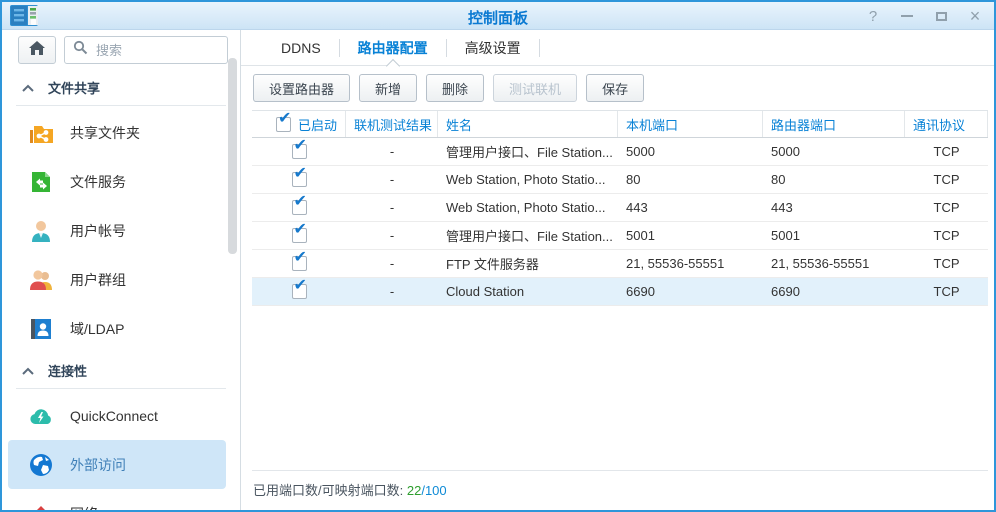 This screenshot has height=512, width=996. What do you see at coordinates (455, 88) in the screenshot?
I see `toolbar-button-2: 删除` at bounding box center [455, 88].